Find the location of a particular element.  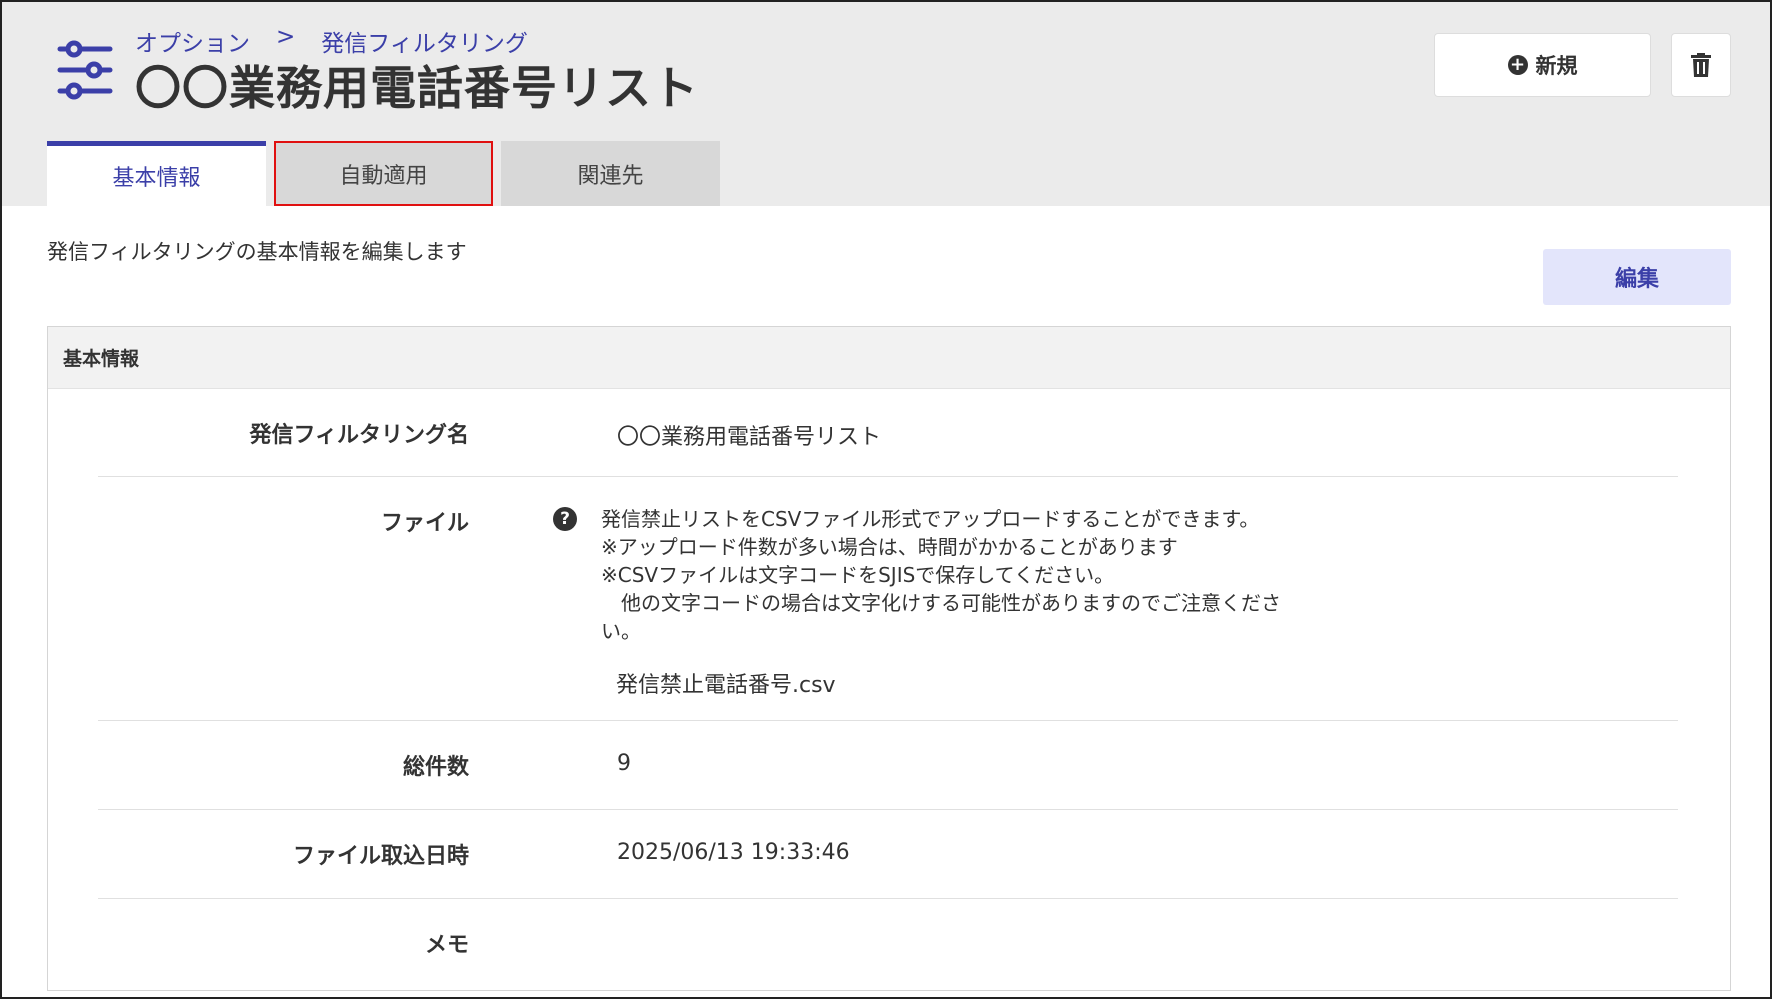

file-note-line: 他の文字コードの場合は文字化けする可能性がありますのでご注意くださ is located at coordinates (941, 603).